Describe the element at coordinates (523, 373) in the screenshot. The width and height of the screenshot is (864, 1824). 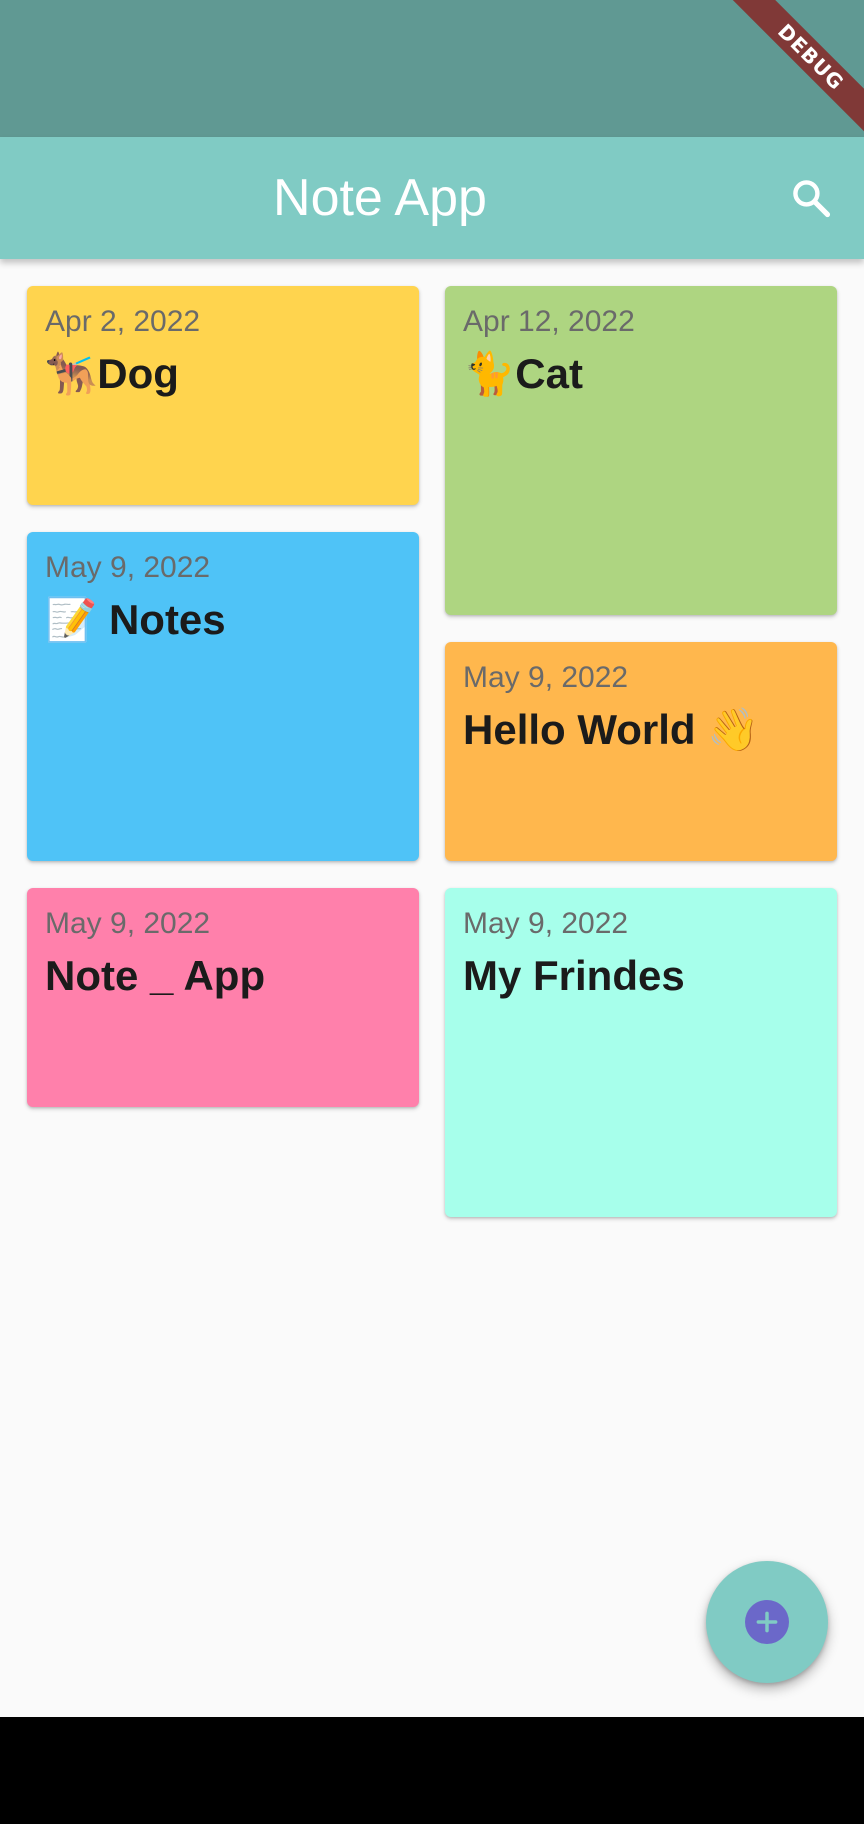
I see `note-title: 🐈Cat` at that location.